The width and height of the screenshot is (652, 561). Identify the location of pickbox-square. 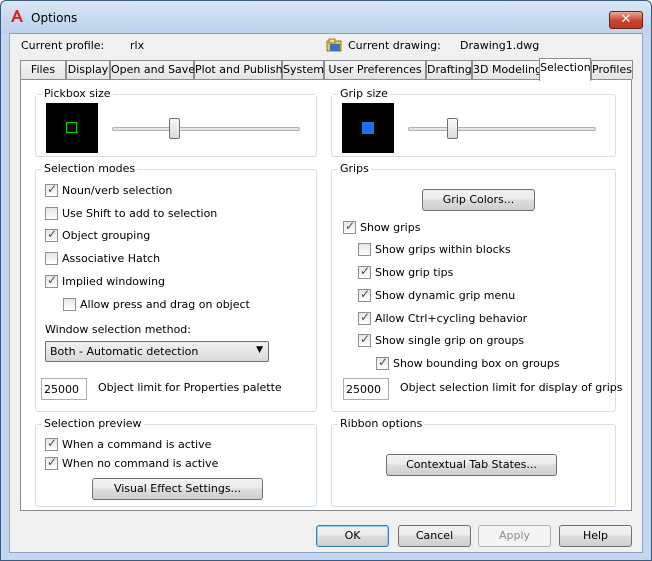
(71, 127).